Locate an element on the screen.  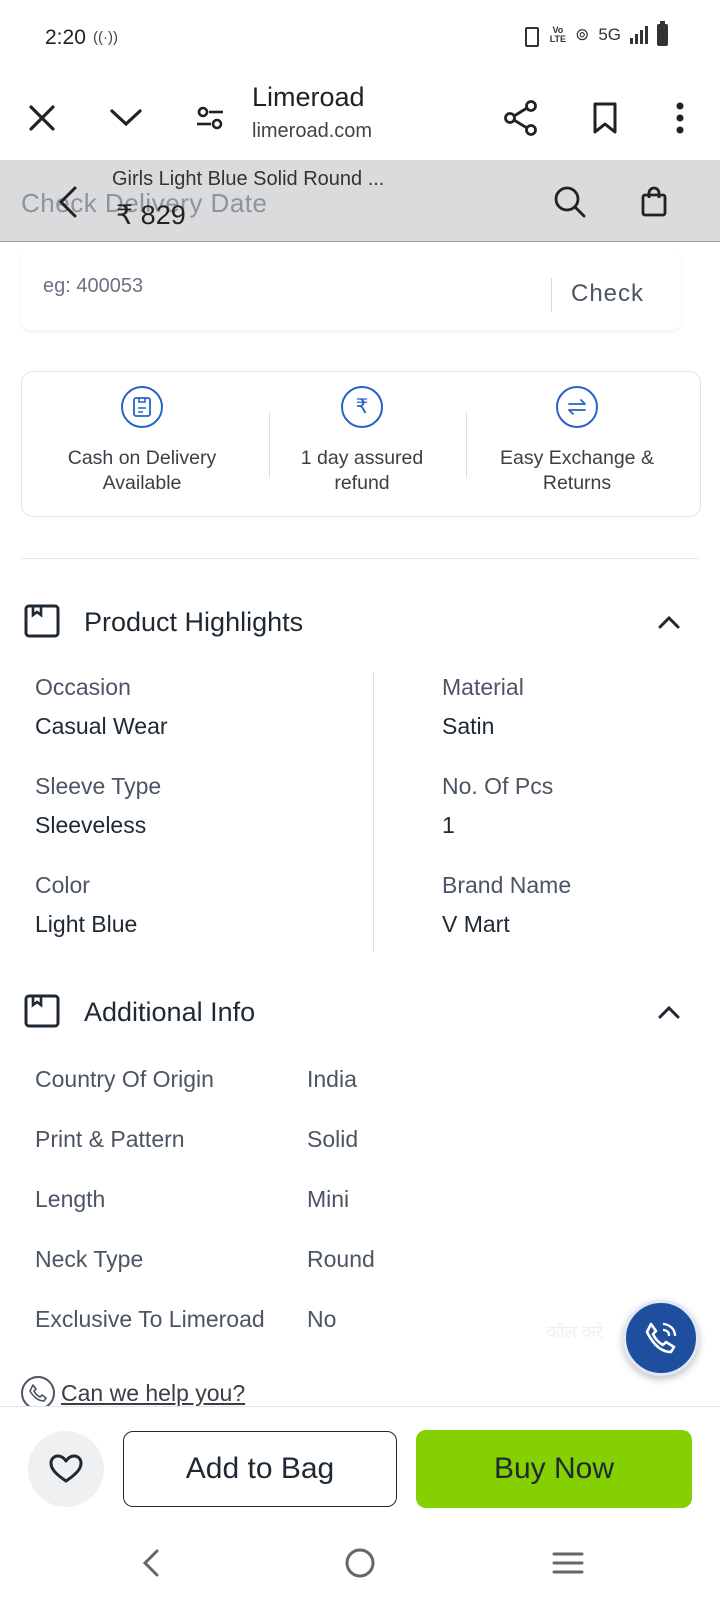
section-divider is located at coordinates (360, 558).